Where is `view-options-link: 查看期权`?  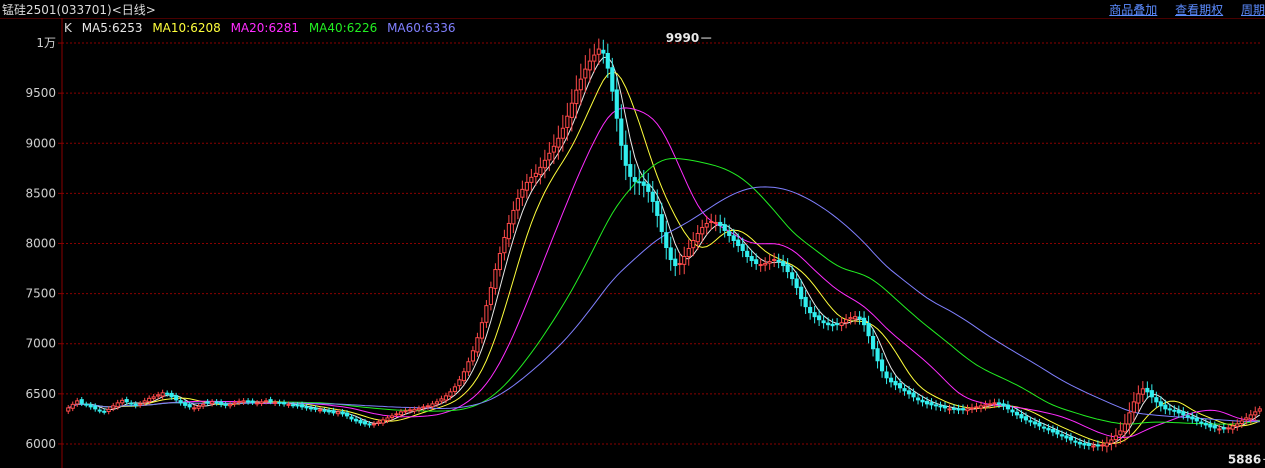 view-options-link: 查看期权 is located at coordinates (1199, 10).